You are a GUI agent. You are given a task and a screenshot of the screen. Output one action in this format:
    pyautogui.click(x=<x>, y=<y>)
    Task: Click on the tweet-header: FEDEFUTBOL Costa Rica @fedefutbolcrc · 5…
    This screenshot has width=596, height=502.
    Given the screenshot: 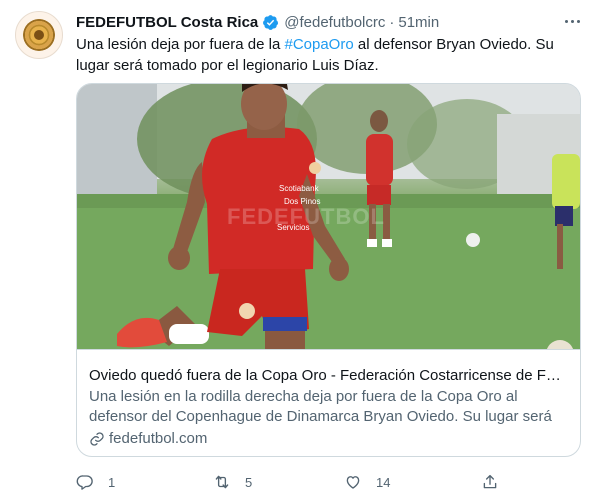 What is the action you would take?
    pyautogui.click(x=257, y=22)
    